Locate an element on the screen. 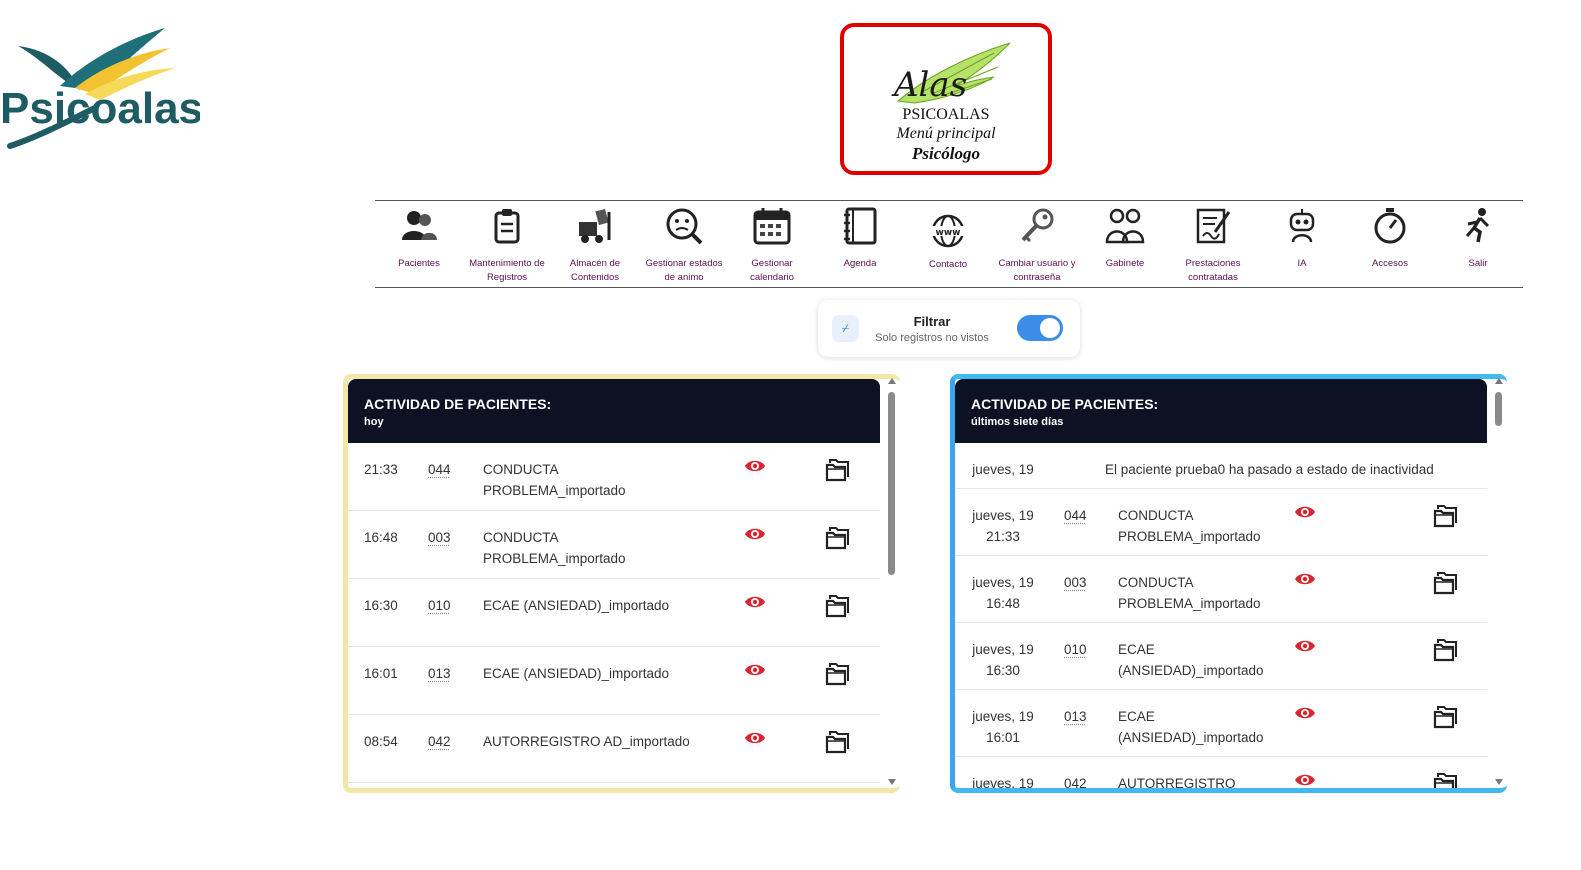 The height and width of the screenshot is (870, 1581). menu-label: Almacén de Contenidos is located at coordinates (595, 270).